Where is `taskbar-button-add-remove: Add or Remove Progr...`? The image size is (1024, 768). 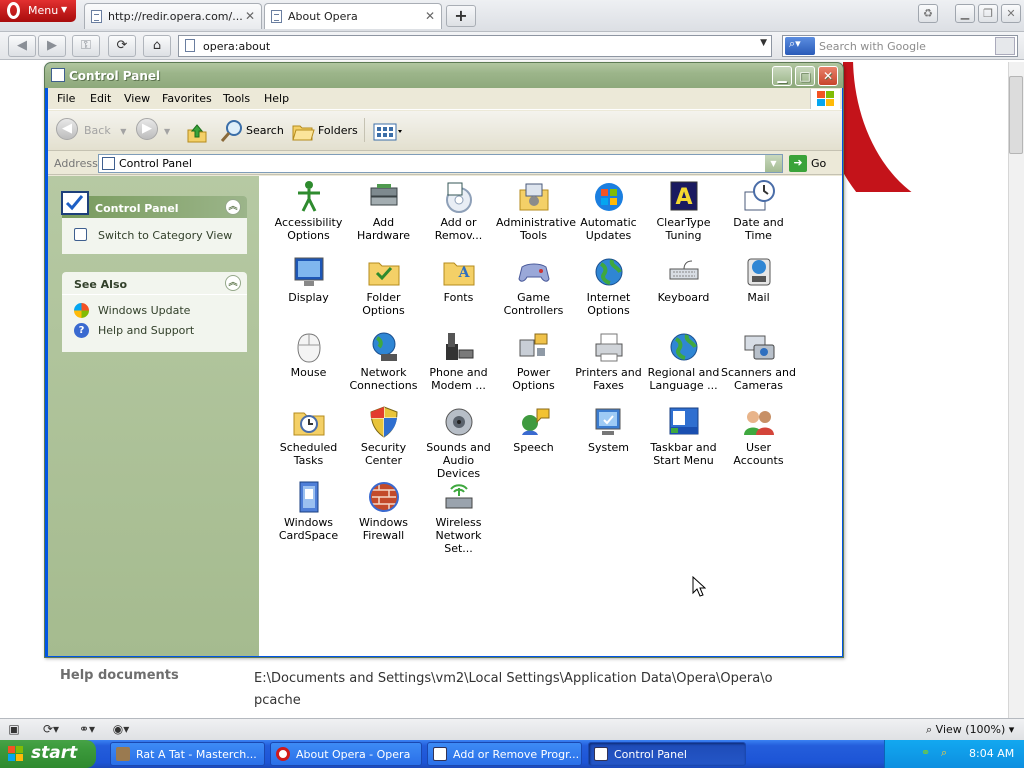 taskbar-button-add-remove: Add or Remove Progr... is located at coordinates (504, 754).